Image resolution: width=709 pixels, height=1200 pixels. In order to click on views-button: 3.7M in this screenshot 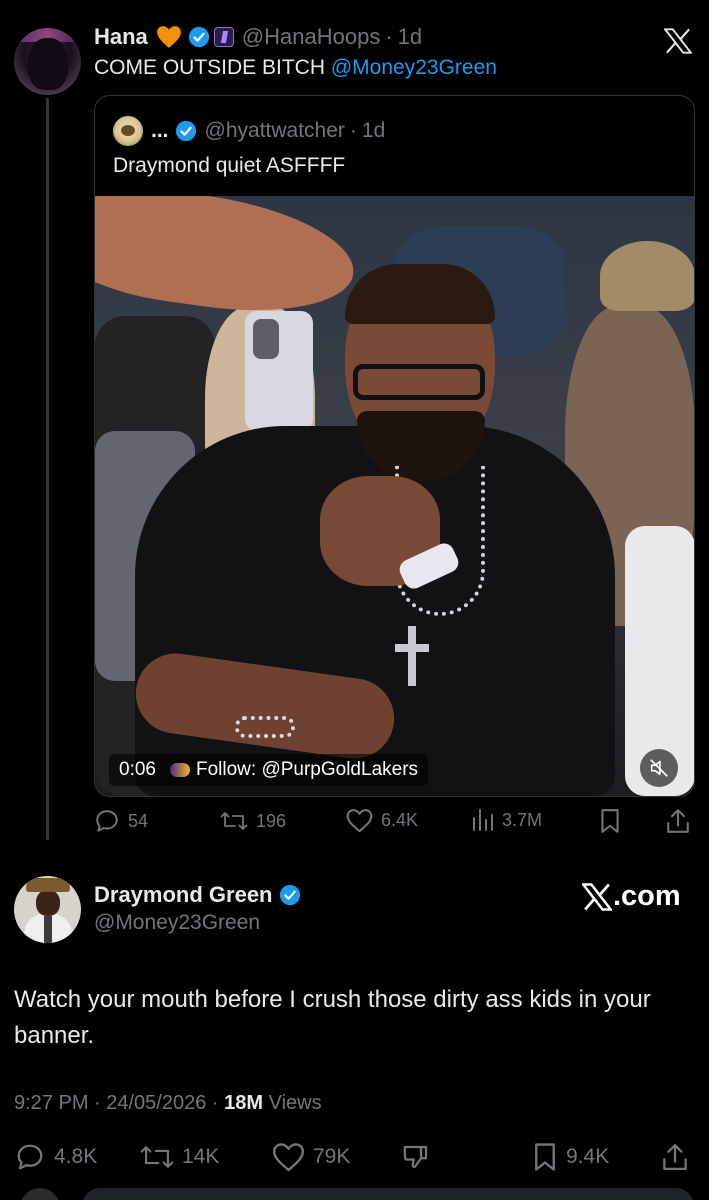, I will do `click(507, 820)`.